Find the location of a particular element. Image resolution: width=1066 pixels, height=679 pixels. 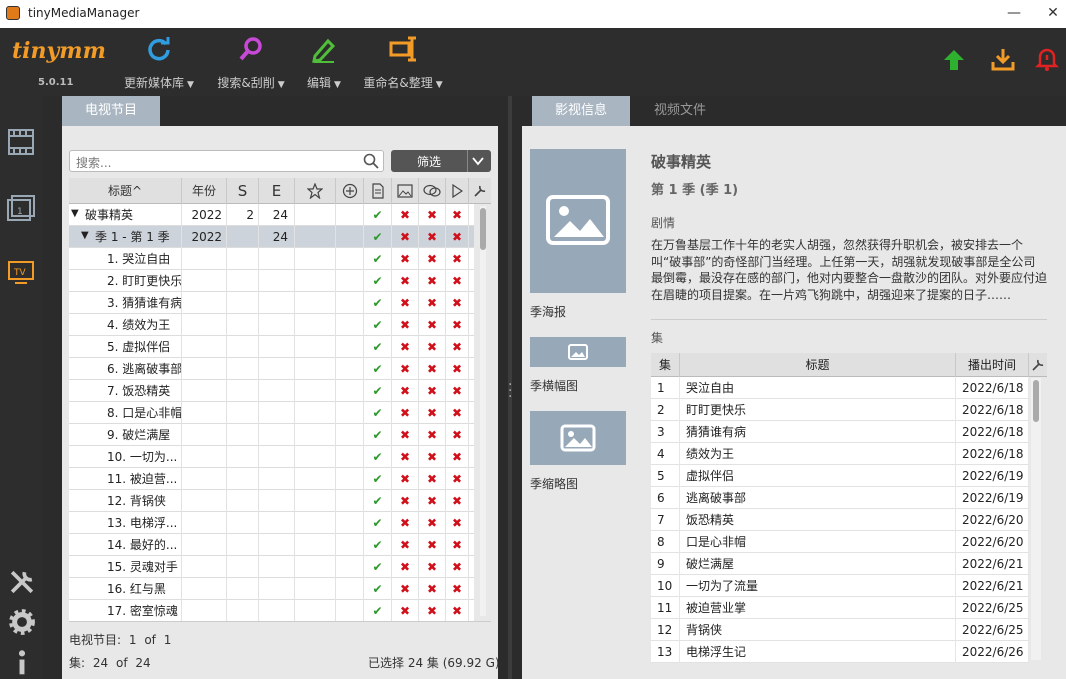

episode-aired: 2022/6/18 is located at coordinates (992, 388).